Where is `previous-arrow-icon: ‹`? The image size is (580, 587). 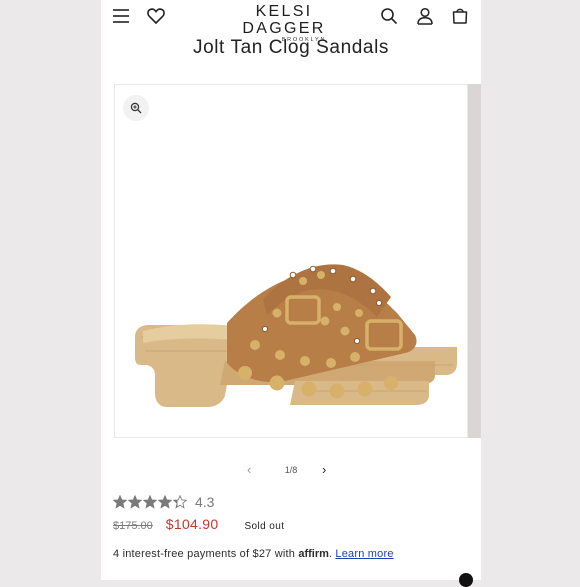 previous-arrow-icon: ‹ is located at coordinates (249, 469).